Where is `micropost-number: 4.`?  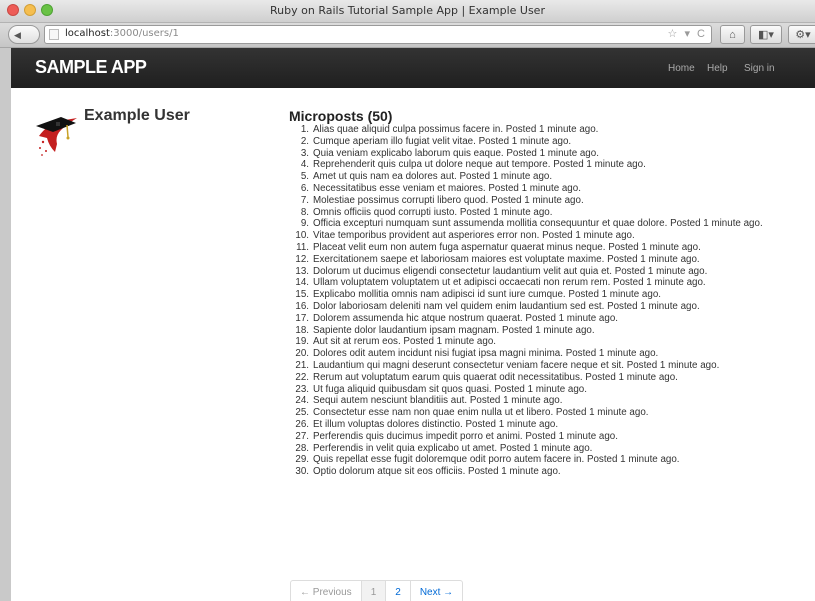 micropost-number: 4. is located at coordinates (304, 165).